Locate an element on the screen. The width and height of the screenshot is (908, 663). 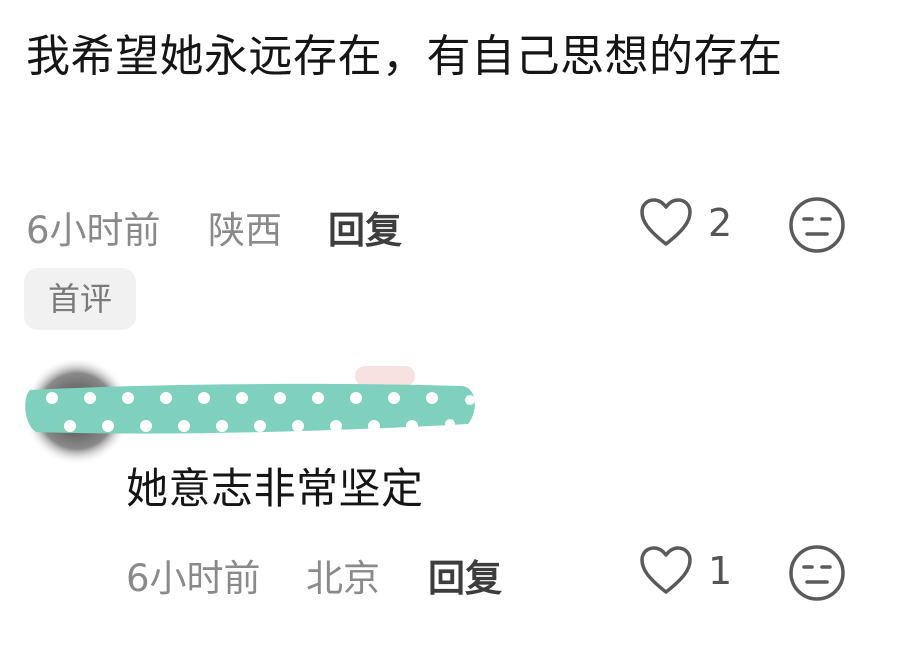
comment-time: 6小时前 is located at coordinates (93, 230).